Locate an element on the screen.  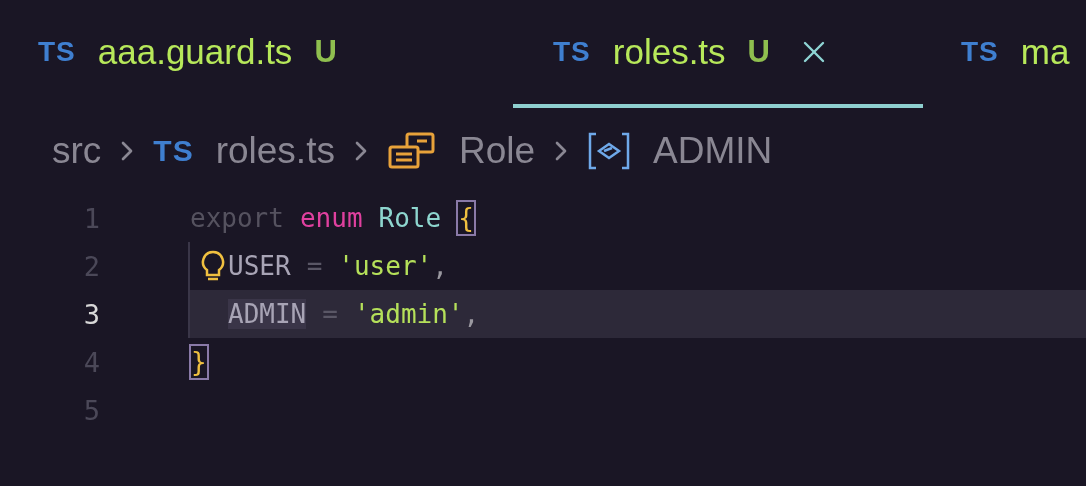
matched-bracket: } is located at coordinates (199, 362).